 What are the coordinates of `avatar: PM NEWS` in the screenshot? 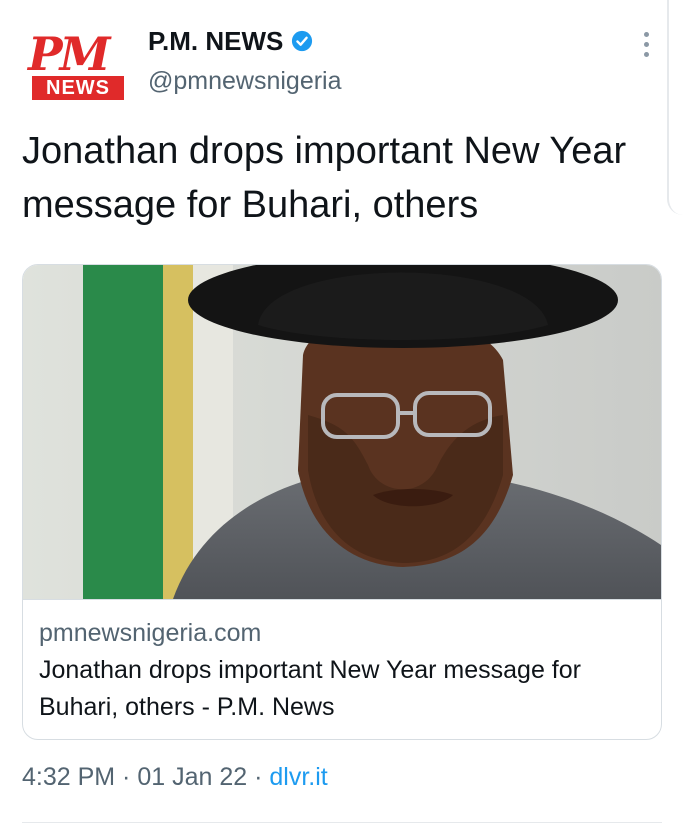 It's located at (77, 64).